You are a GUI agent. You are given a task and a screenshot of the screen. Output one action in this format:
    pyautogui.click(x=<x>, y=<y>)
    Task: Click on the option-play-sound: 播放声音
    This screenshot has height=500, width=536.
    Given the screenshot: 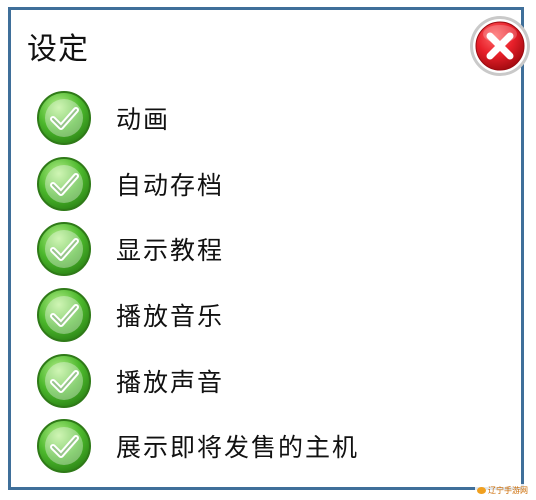 What is the action you would take?
    pyautogui.click(x=130, y=381)
    